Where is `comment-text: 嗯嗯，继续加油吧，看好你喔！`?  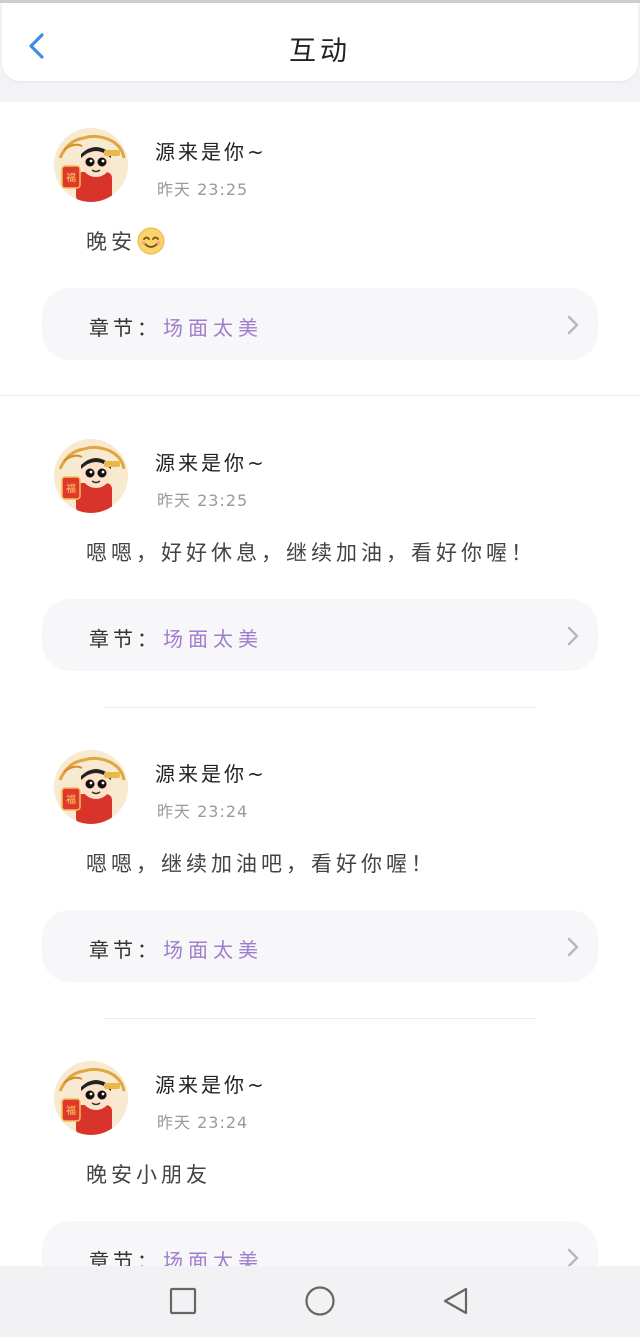
comment-text: 嗯嗯，继续加油吧，看好你喔！ is located at coordinates (261, 864).